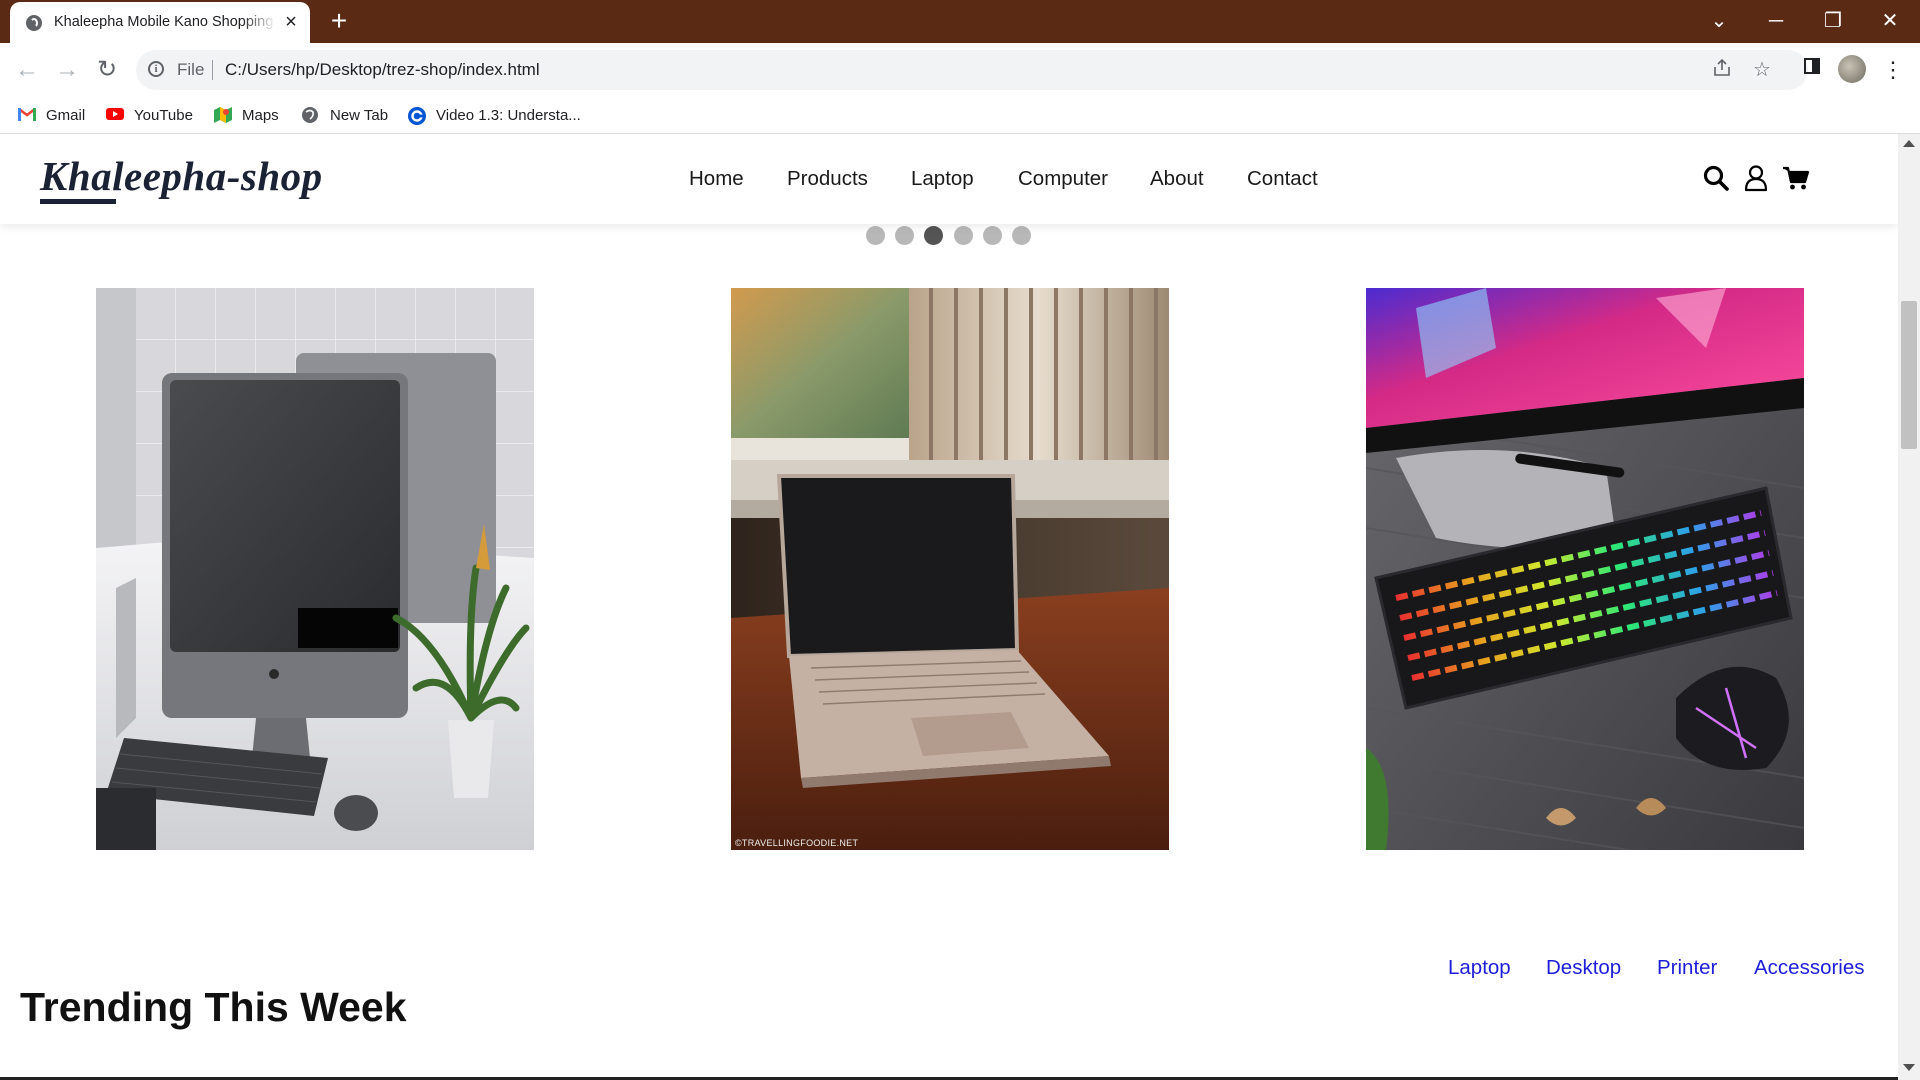 This screenshot has height=1080, width=1920. I want to click on url-text: C:/Users/hp/Desktop/trez-shop/index.html, so click(382, 70).